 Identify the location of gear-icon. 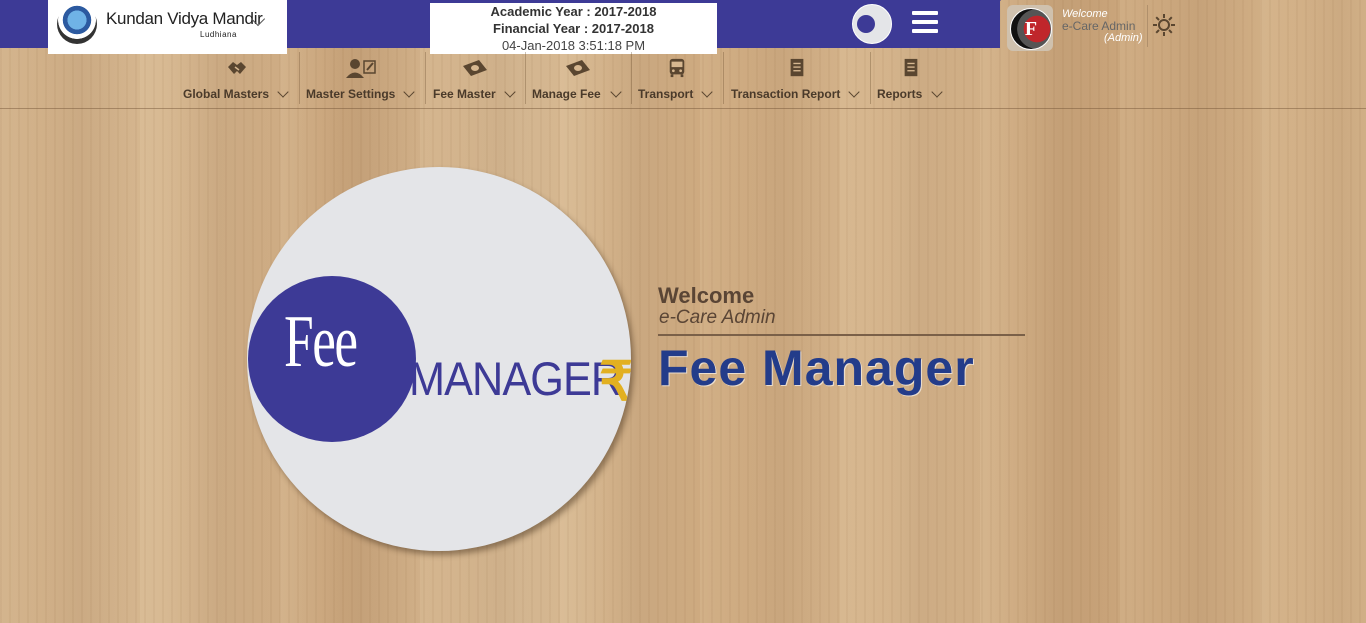
(1164, 25).